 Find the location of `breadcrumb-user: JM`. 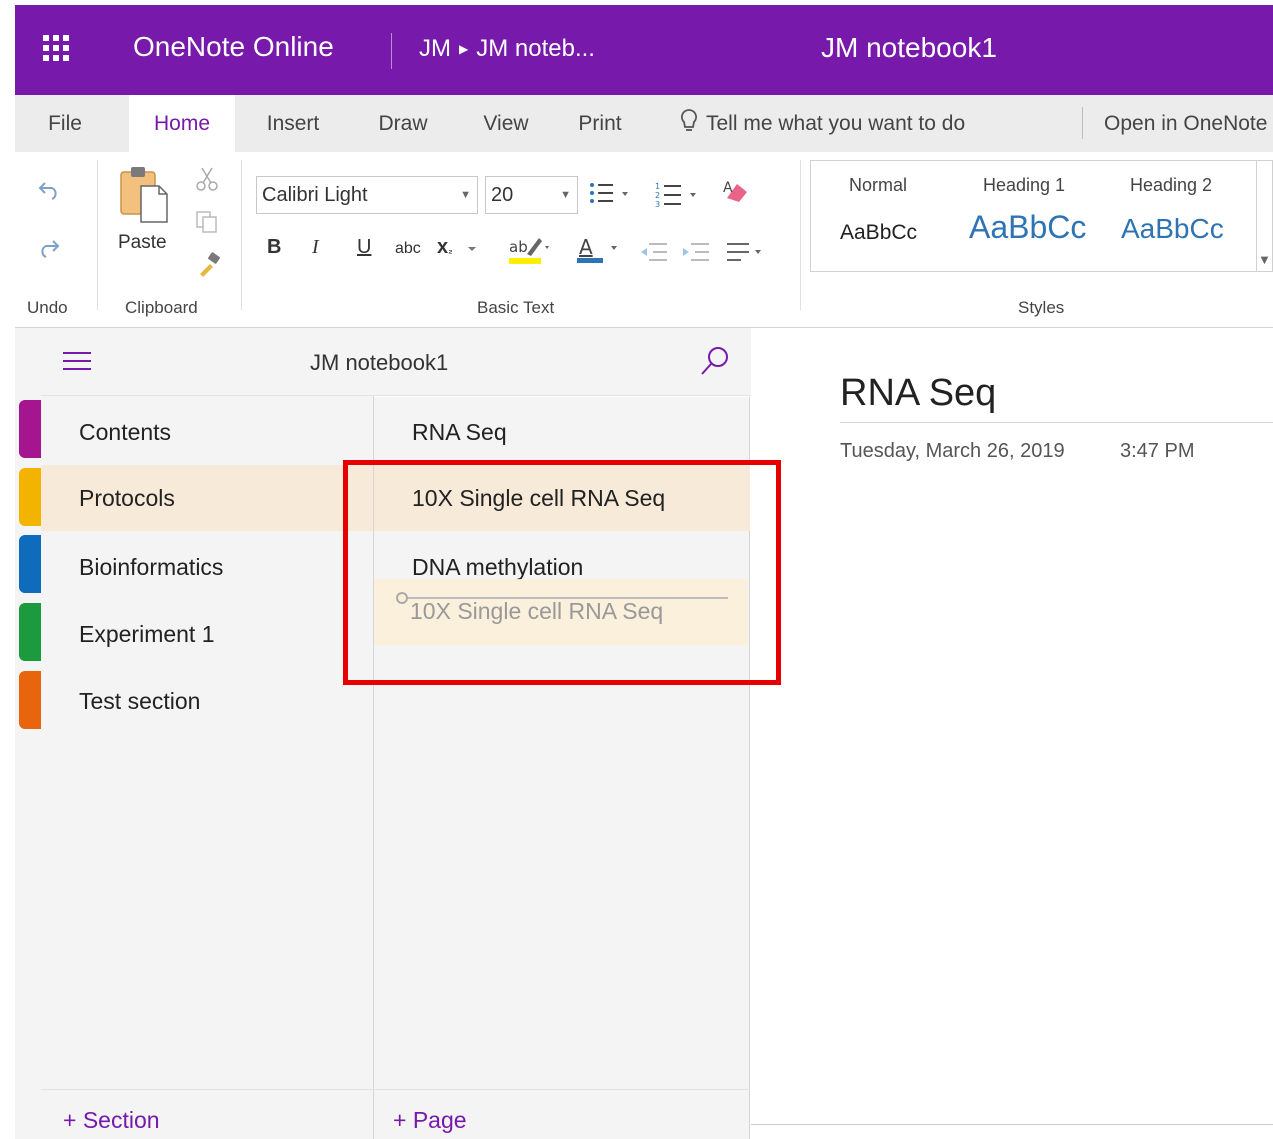

breadcrumb-user: JM is located at coordinates (435, 48).